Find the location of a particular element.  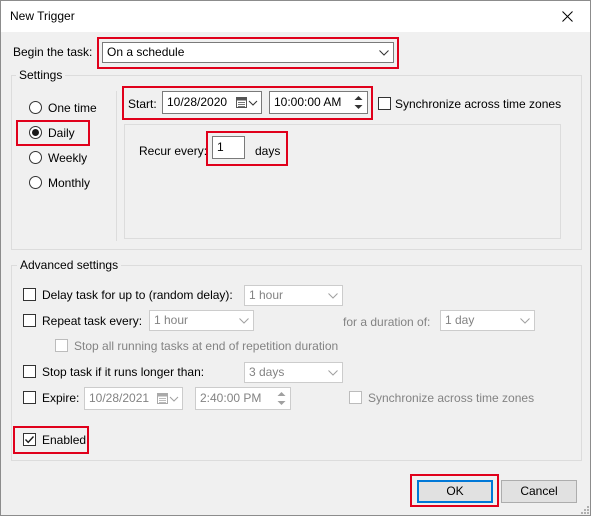

stop-all-checkbox is located at coordinates (61, 345).